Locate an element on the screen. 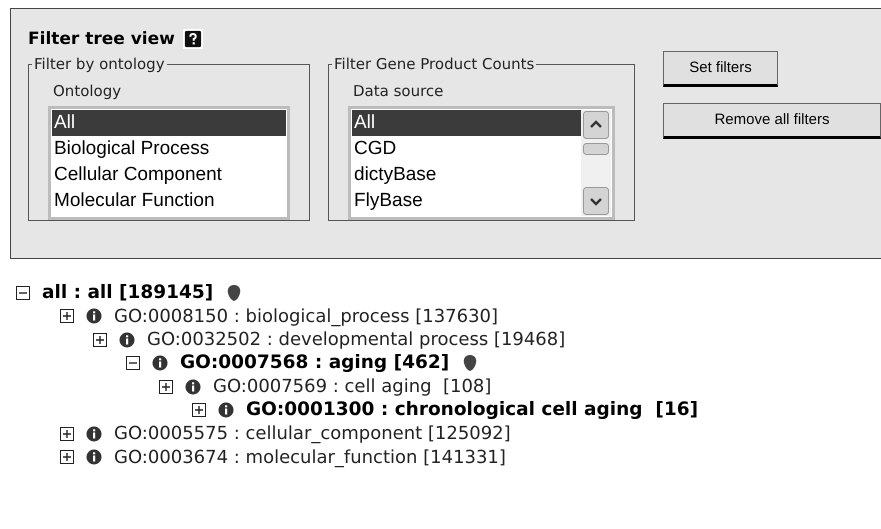 The width and height of the screenshot is (881, 529). scroll-down-icon is located at coordinates (596, 201).